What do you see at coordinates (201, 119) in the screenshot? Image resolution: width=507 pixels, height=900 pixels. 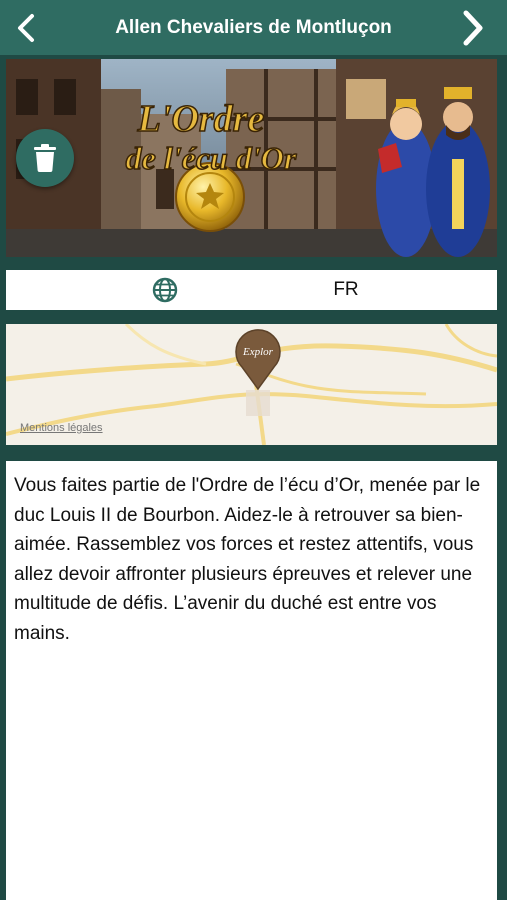 I see `hero-logo-line1: L'Ordre` at bounding box center [201, 119].